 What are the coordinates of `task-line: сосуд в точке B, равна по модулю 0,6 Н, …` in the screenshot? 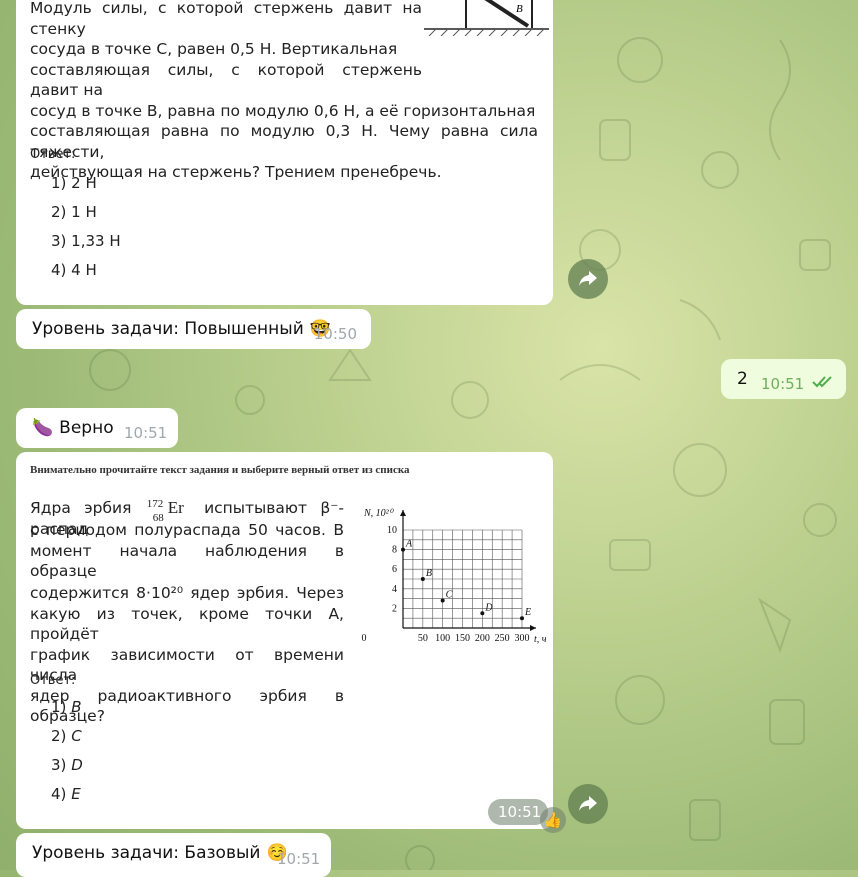 It's located at (283, 110).